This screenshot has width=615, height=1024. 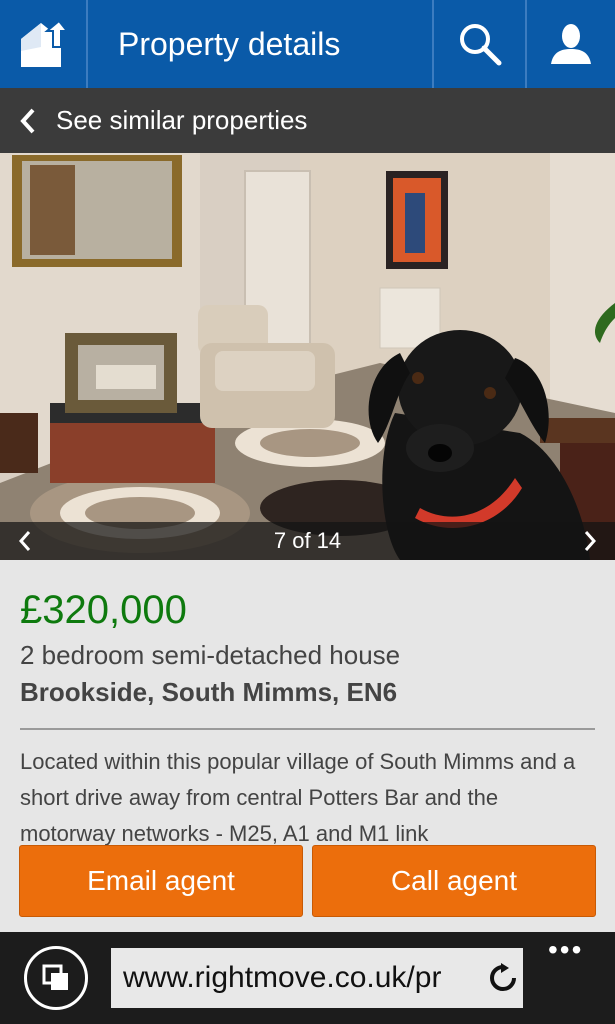 I want to click on house-logo-icon, so click(x=45, y=43).